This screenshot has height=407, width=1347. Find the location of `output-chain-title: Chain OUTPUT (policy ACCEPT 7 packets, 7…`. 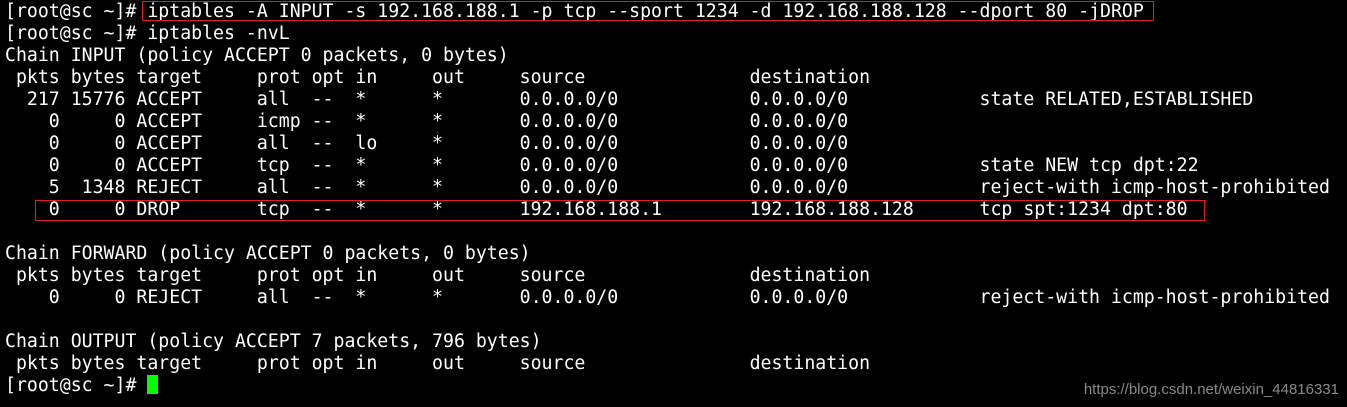

output-chain-title: Chain OUTPUT (policy ACCEPT 7 packets, 7… is located at coordinates (273, 341).